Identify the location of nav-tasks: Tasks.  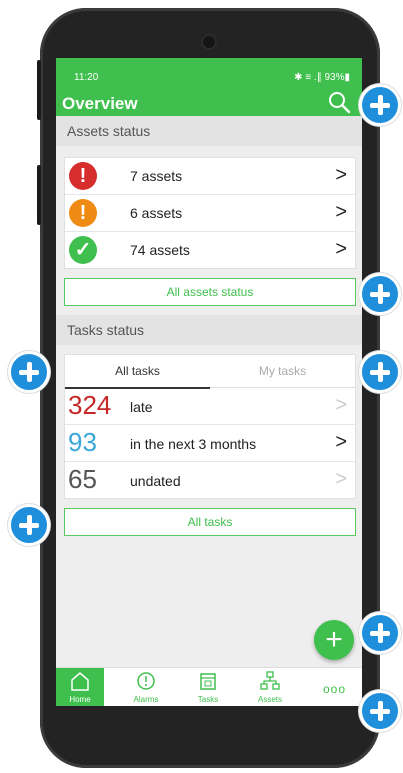
(208, 687).